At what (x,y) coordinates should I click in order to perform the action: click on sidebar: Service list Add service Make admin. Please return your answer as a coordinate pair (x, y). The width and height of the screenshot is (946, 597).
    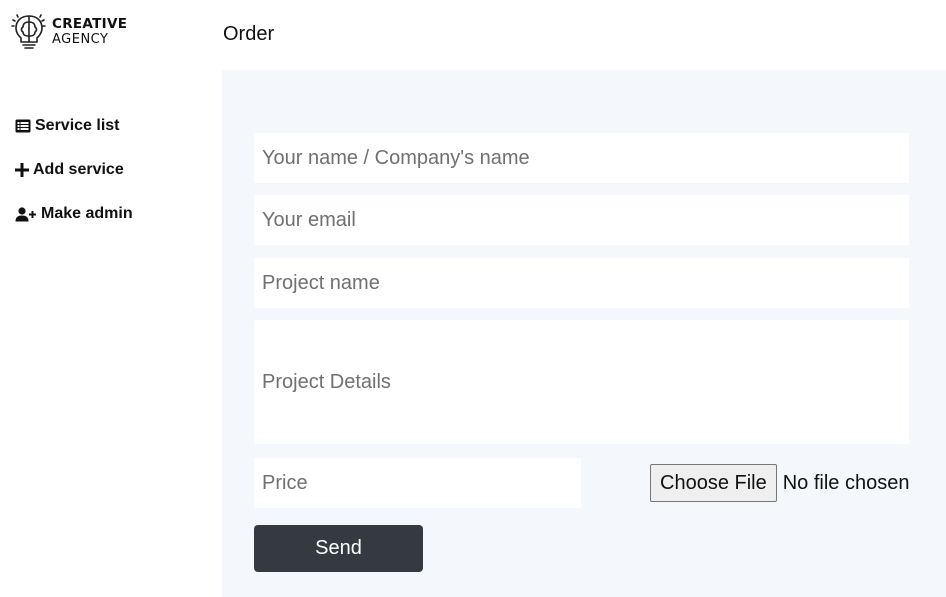
    Looking at the image, I should click on (115, 180).